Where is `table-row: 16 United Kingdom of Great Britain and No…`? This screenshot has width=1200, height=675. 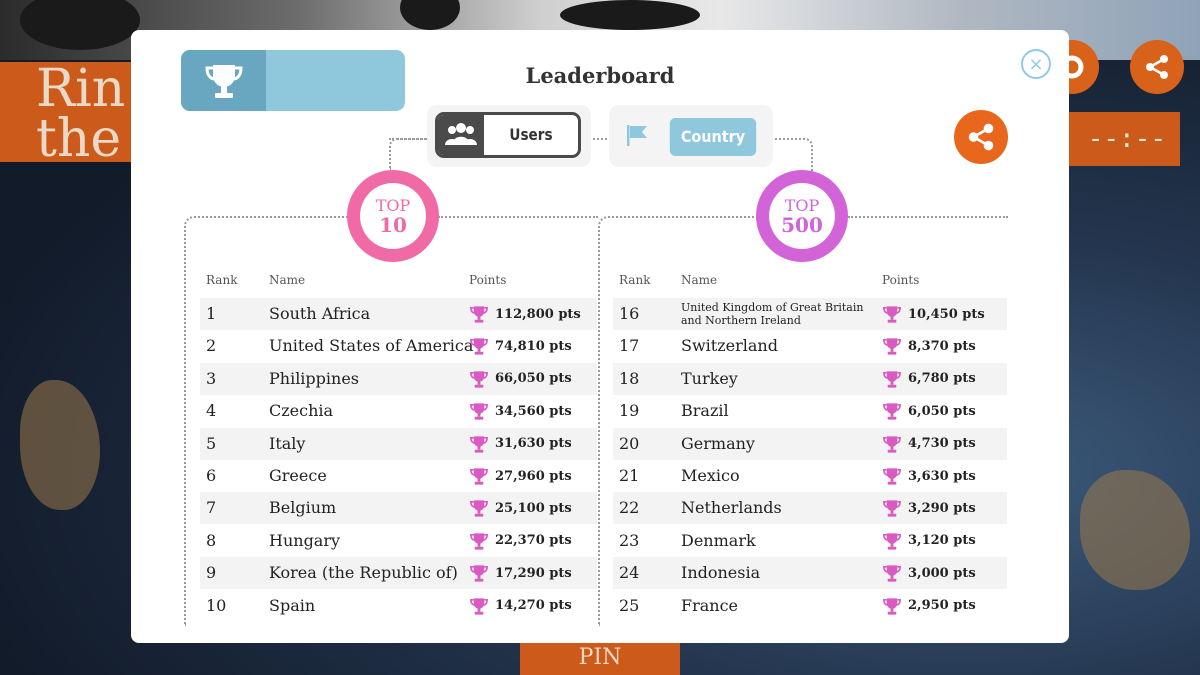
table-row: 16 United Kingdom of Great Britain and No… is located at coordinates (810, 314).